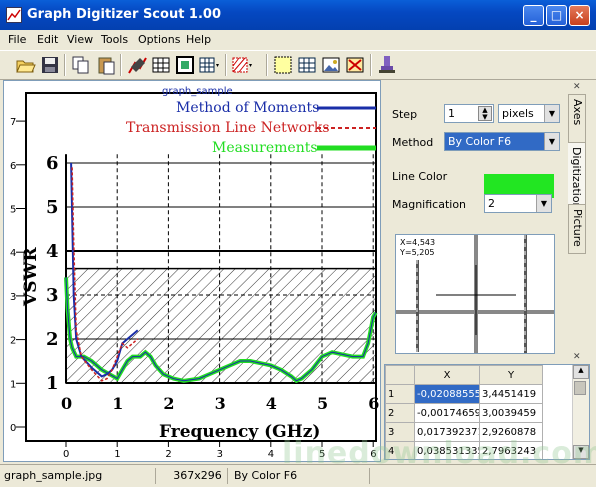 Image resolution: width=596 pixels, height=487 pixels. Describe the element at coordinates (469, 113) in the screenshot. I see `step-input: 1 ▲ ▼` at that location.